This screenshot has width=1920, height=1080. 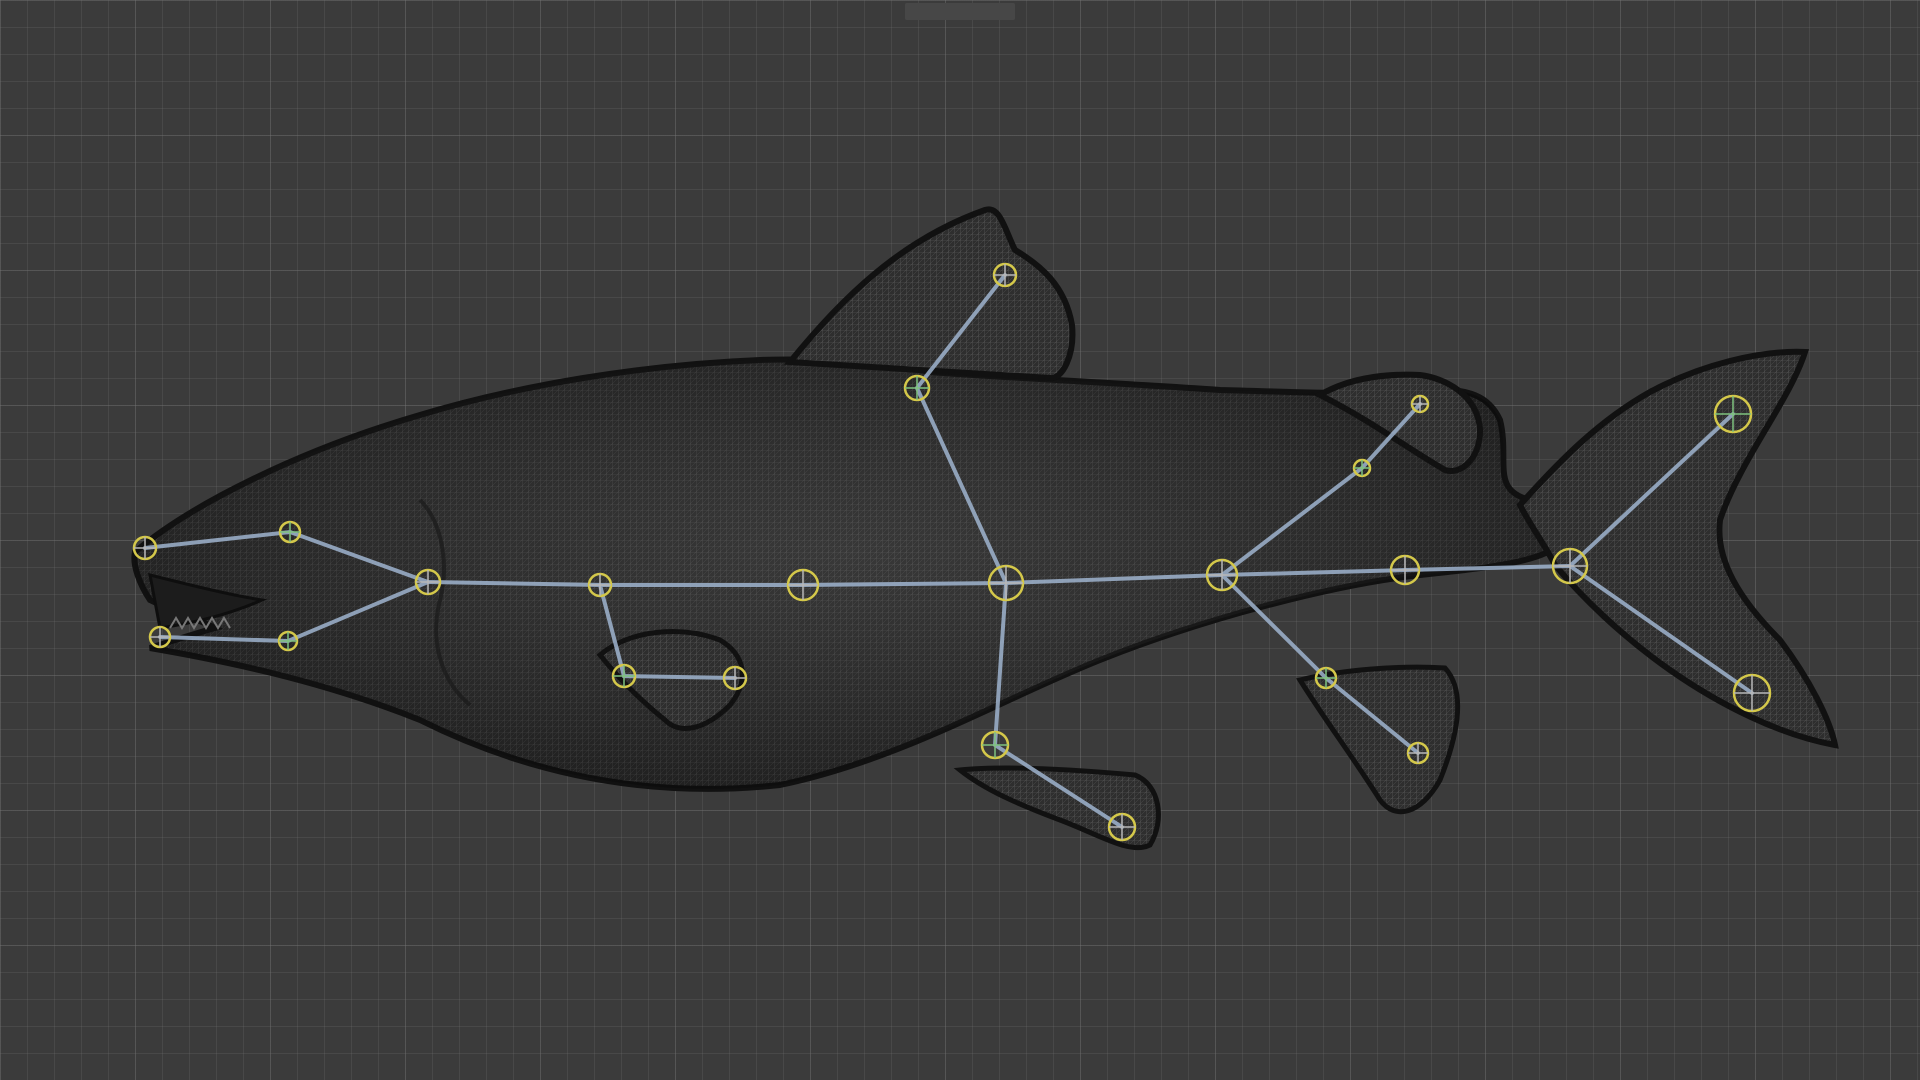 I want to click on joint-anal-tip, so click(x=1418, y=753).